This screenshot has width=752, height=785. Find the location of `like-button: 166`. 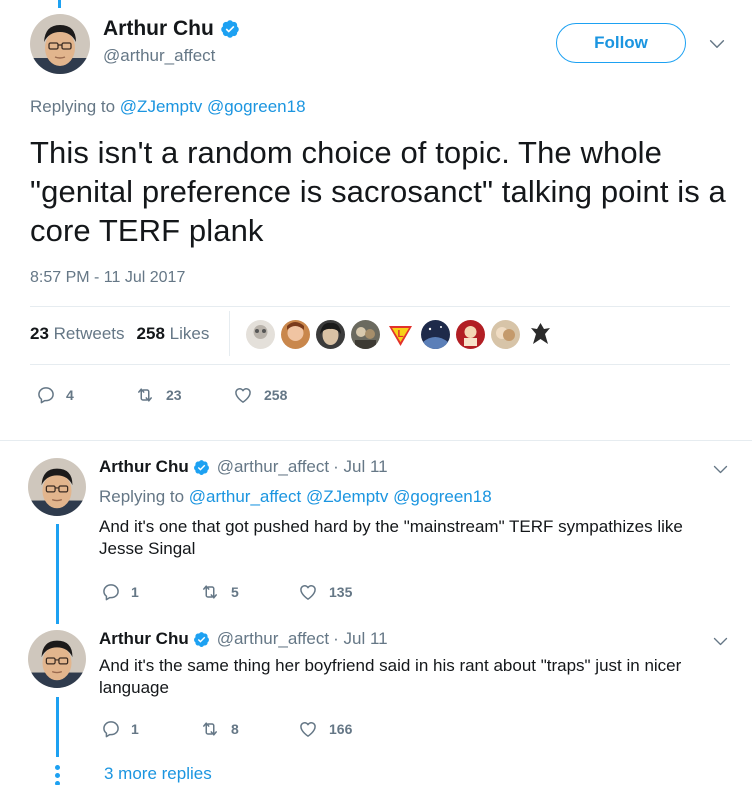

like-button: 166 is located at coordinates (324, 729).